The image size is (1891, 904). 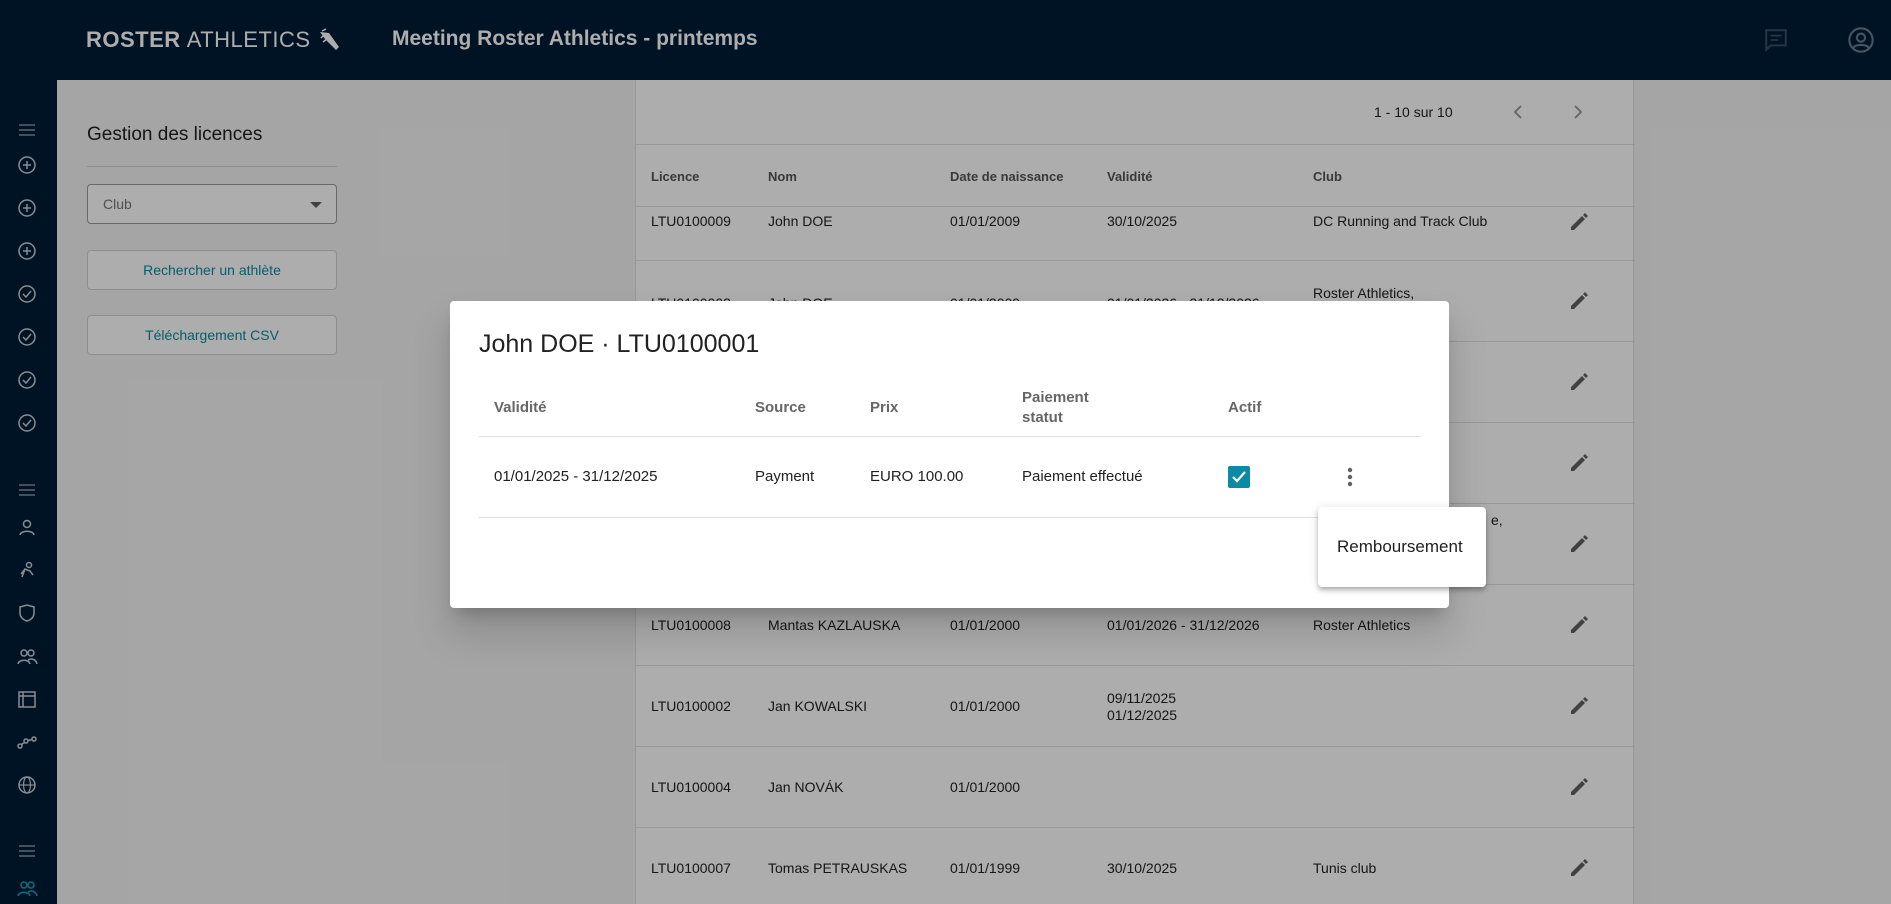 I want to click on column-header-actif: Actif, so click(x=1245, y=407).